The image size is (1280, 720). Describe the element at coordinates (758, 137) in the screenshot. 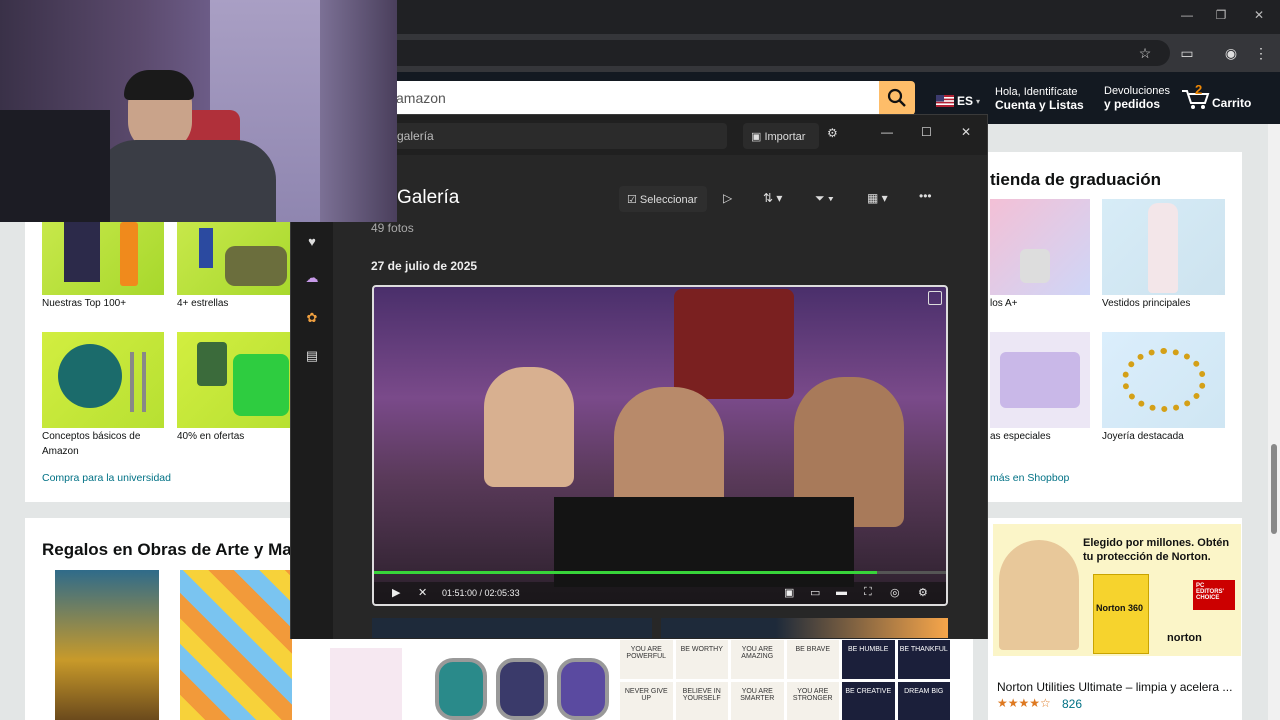

I see `import-icon: ▣` at that location.